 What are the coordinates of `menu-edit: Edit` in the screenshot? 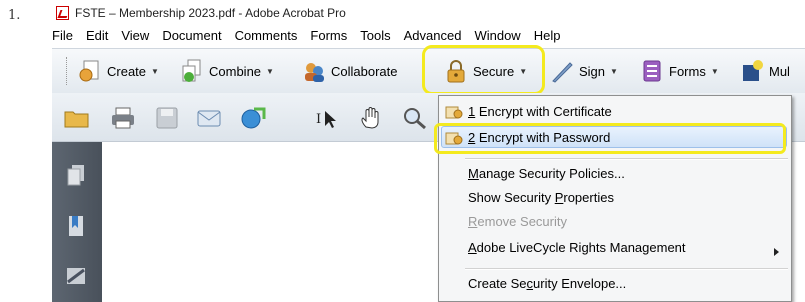 It's located at (97, 35).